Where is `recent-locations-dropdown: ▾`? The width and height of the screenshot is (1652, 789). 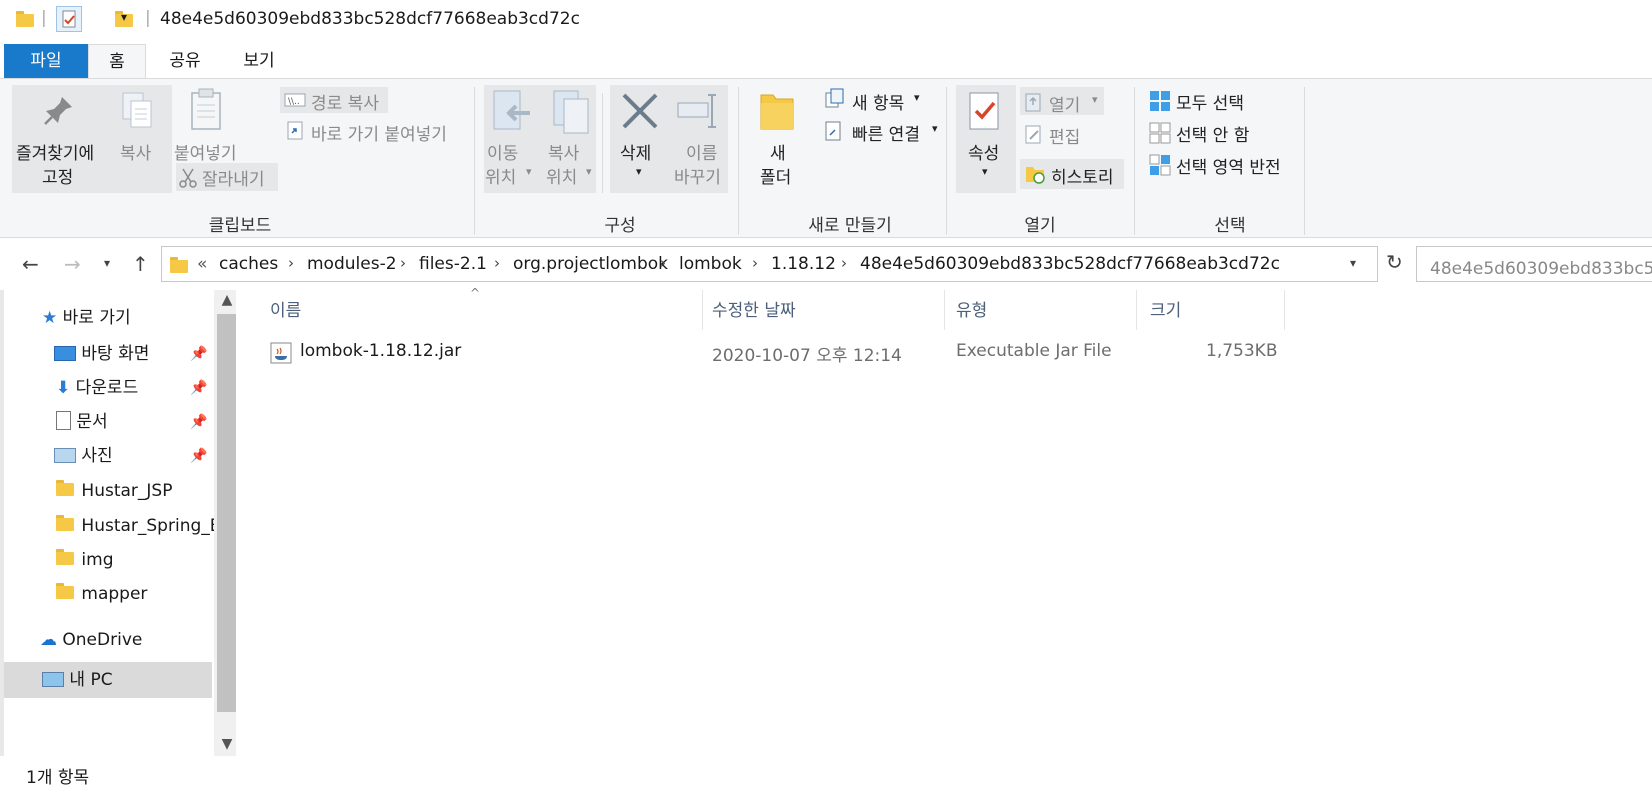 recent-locations-dropdown: ▾ is located at coordinates (107, 263).